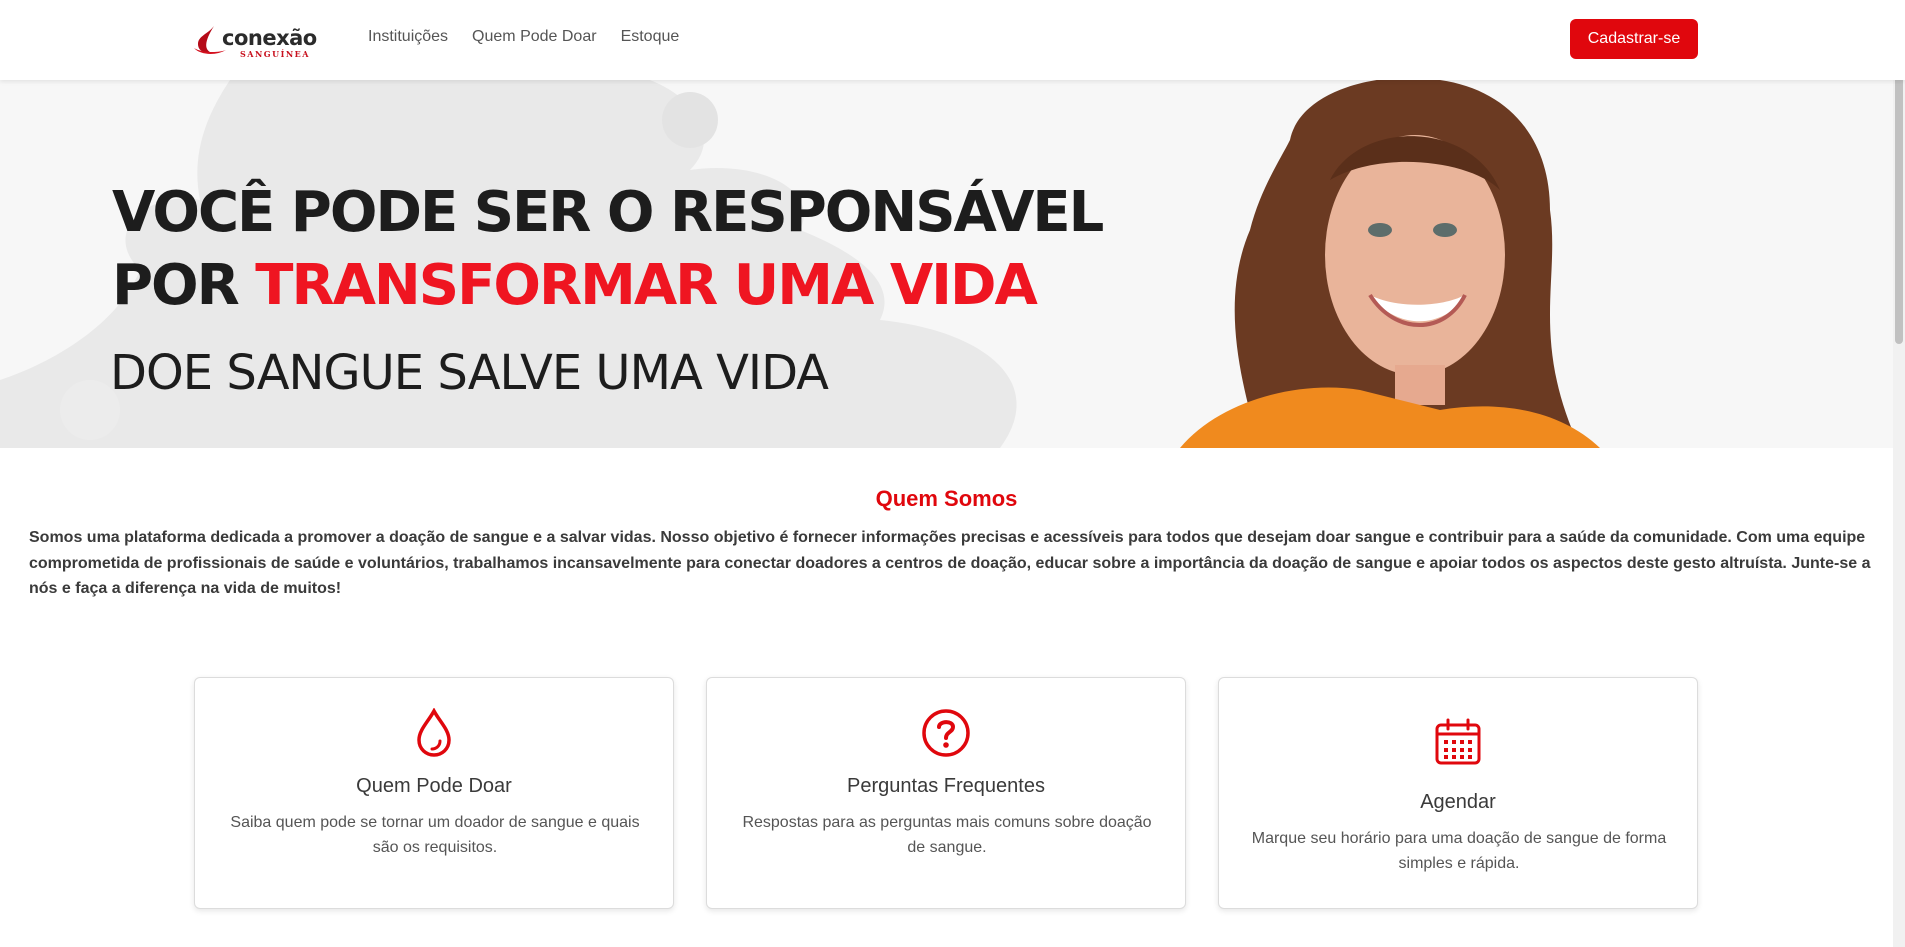  I want to click on brand-name: conexão, so click(269, 38).